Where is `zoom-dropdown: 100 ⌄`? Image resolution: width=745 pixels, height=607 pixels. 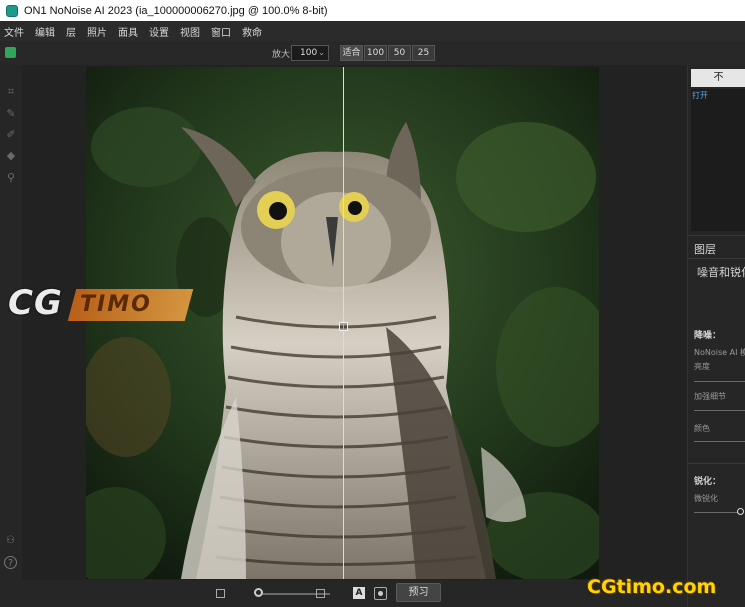 zoom-dropdown: 100 ⌄ is located at coordinates (310, 53).